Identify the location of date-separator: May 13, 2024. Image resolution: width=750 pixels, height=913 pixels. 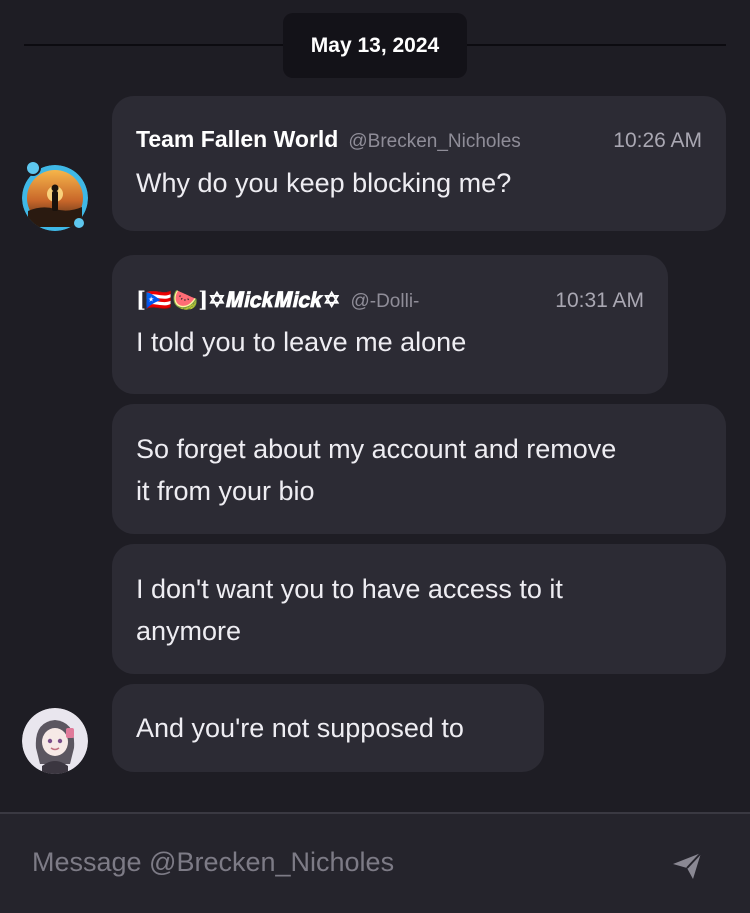
(375, 45).